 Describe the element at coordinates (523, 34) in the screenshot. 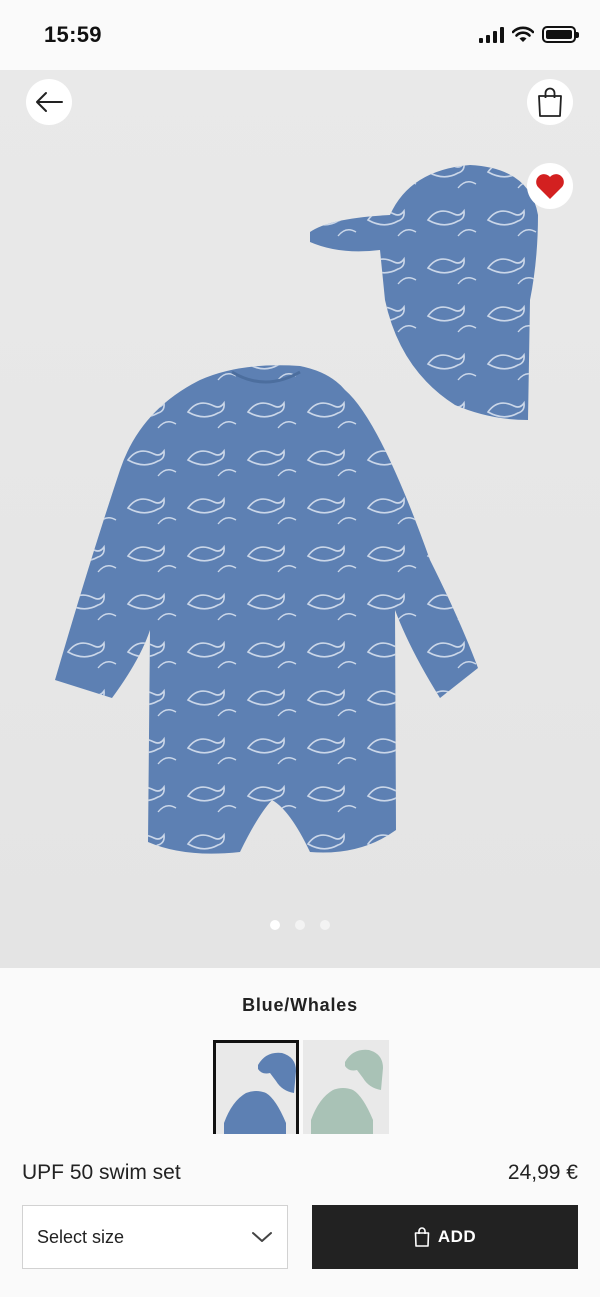

I see `wifi-icon` at that location.